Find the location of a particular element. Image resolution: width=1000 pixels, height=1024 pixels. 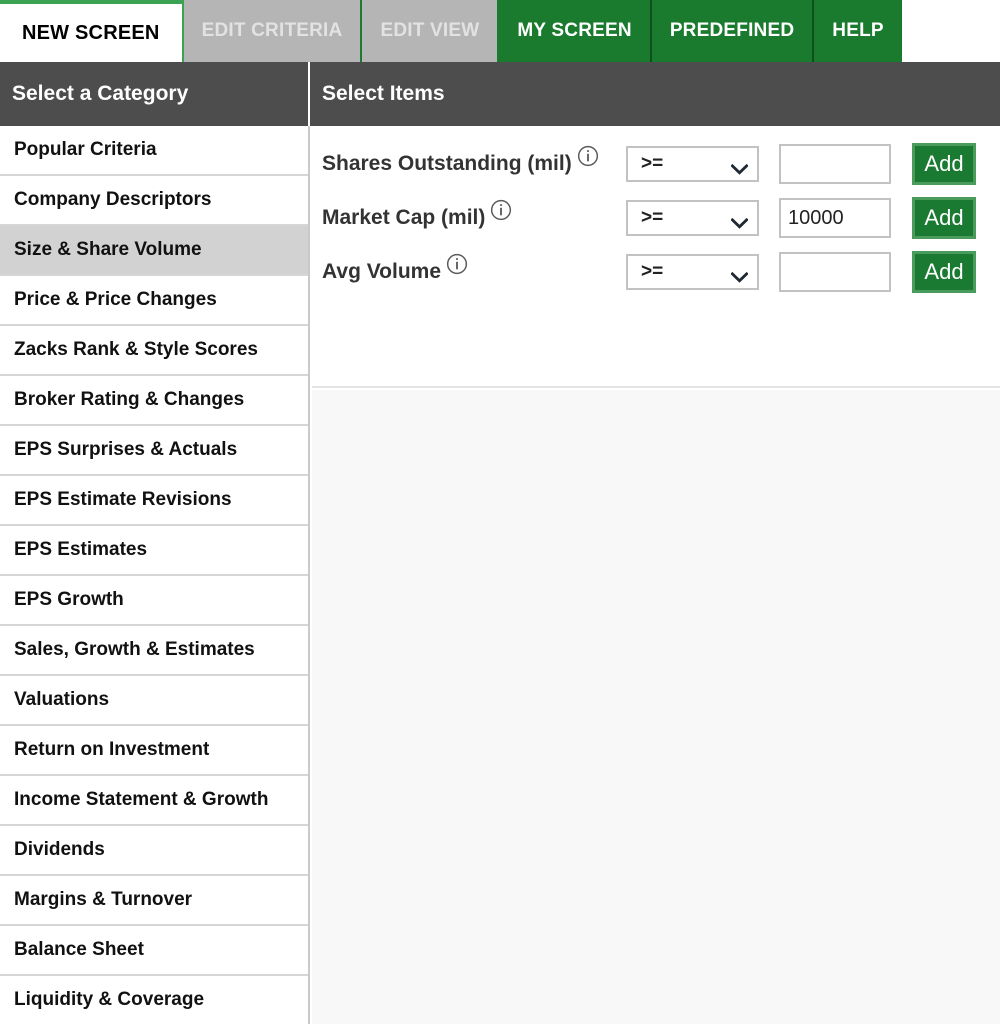

sidebar-item-liquidity-coverage: Liquidity & Coverage is located at coordinates (154, 1000).